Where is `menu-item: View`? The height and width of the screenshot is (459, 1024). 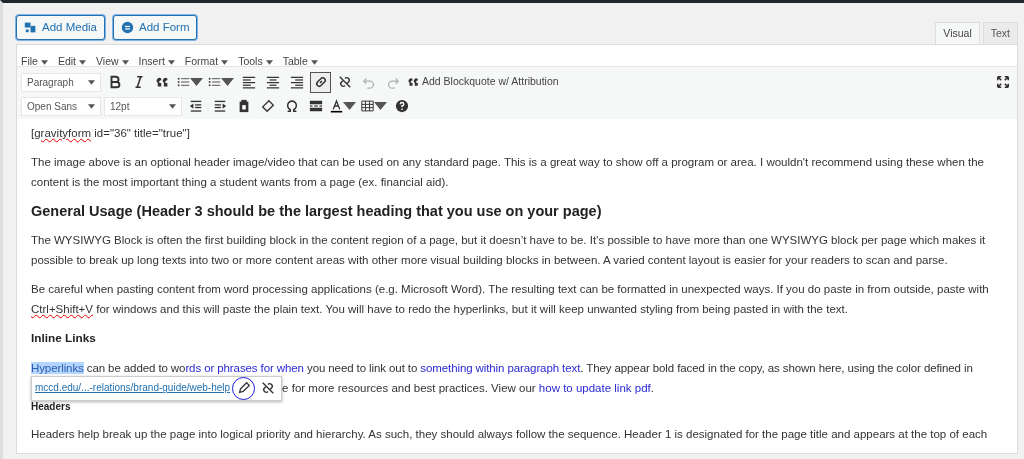 menu-item: View is located at coordinates (112, 62).